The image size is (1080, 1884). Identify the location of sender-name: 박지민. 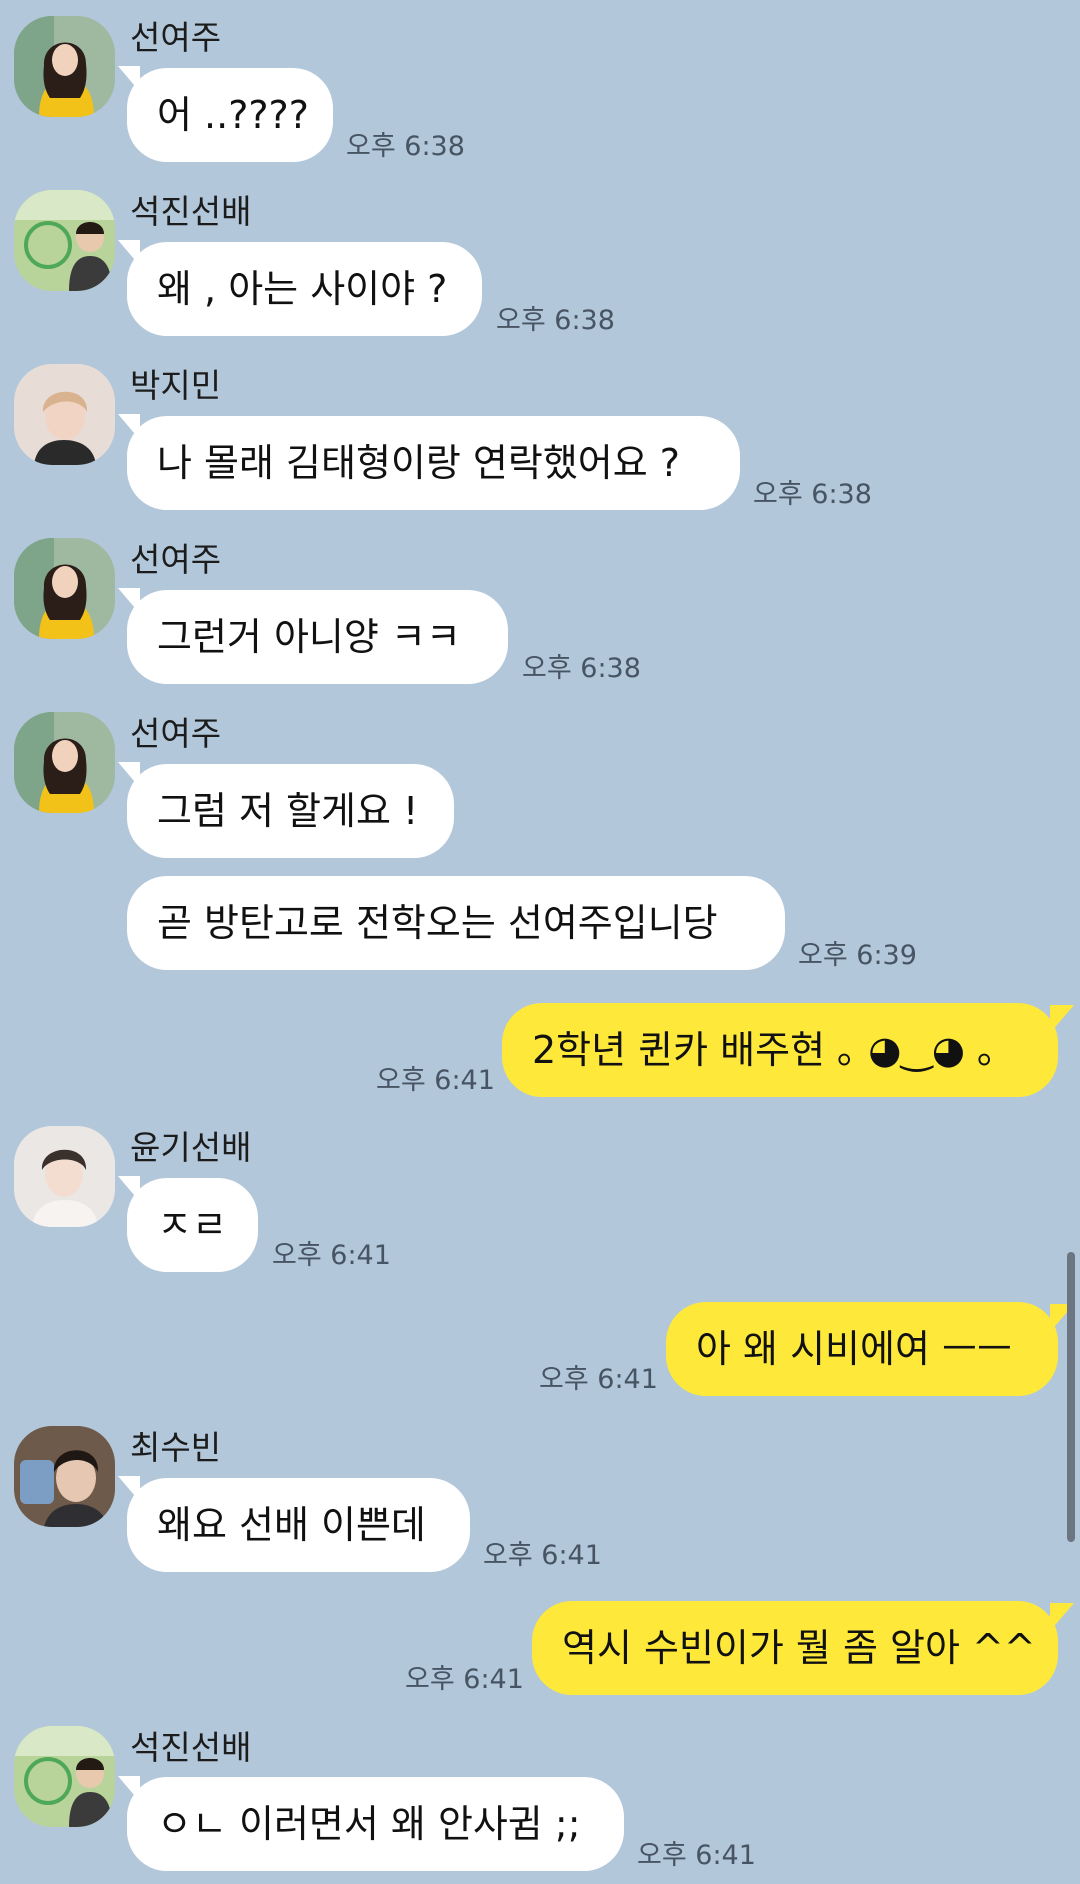
(176, 385).